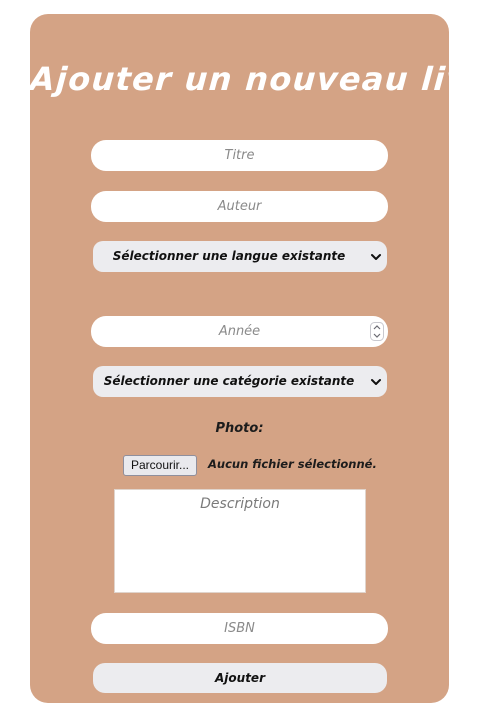 Image resolution: width=477 pixels, height=707 pixels. I want to click on description-placeholder: Description, so click(240, 504).